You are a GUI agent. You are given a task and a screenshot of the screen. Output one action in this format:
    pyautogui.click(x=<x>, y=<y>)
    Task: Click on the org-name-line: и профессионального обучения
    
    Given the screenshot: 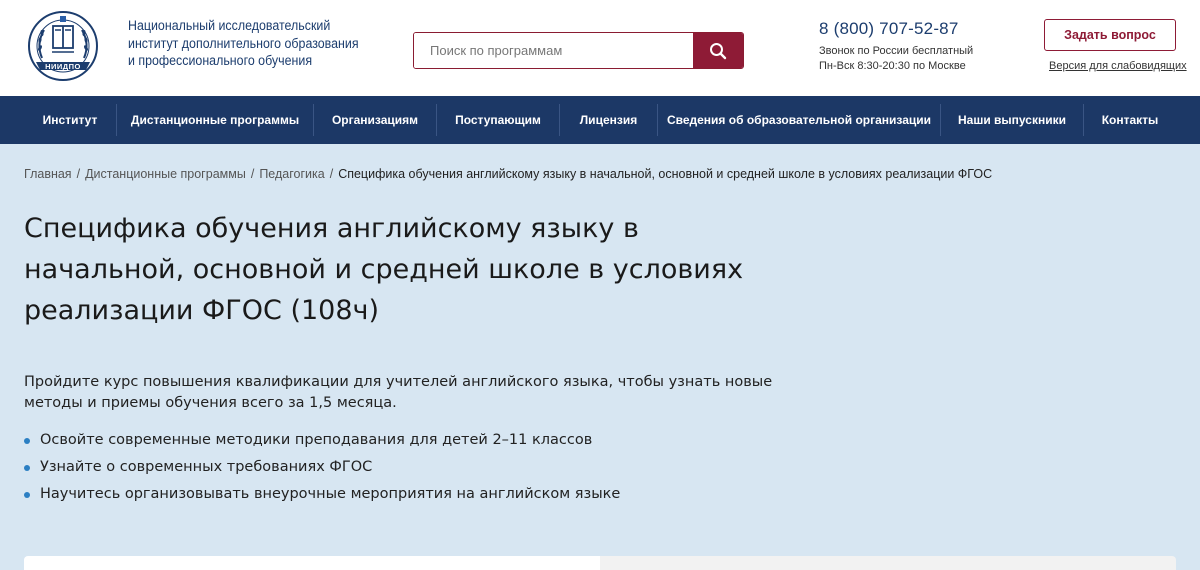 What is the action you would take?
    pyautogui.click(x=220, y=60)
    